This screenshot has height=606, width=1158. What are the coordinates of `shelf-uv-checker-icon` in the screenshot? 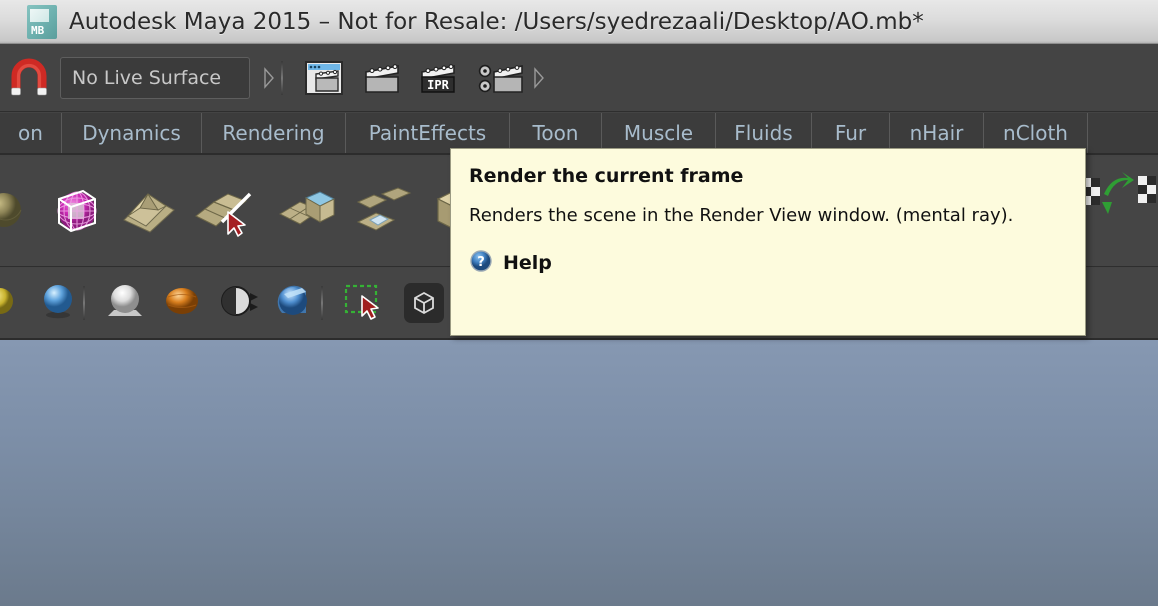 It's located at (1108, 198).